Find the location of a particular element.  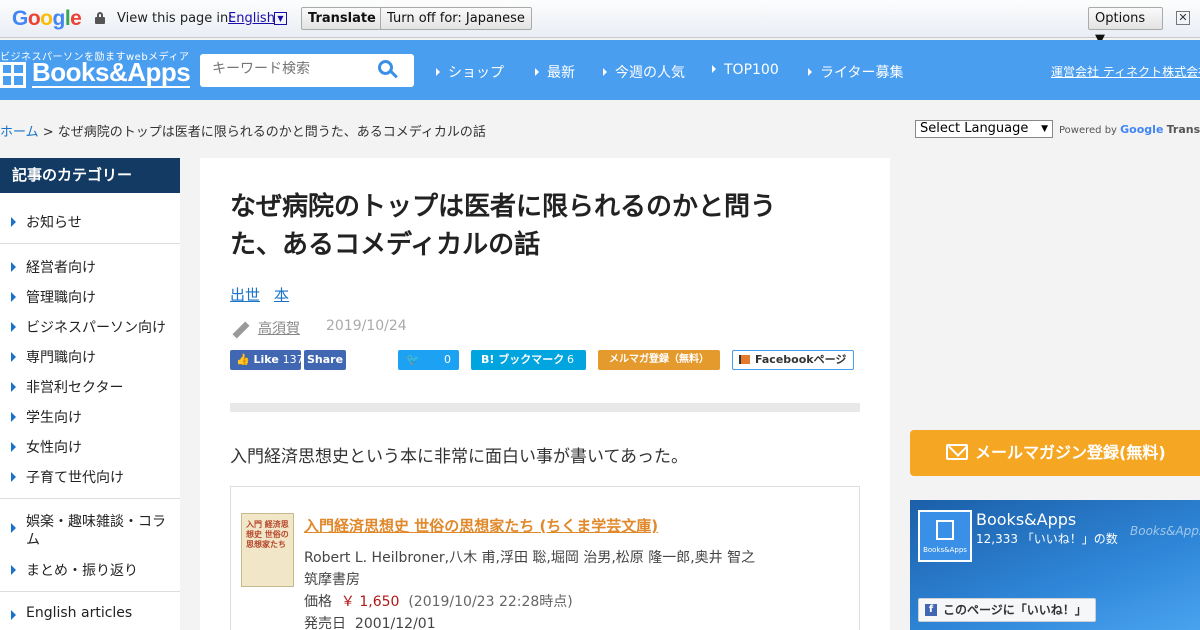

mailmagazine-signup-button: メールマガジン登録(無料) is located at coordinates (1055, 453).